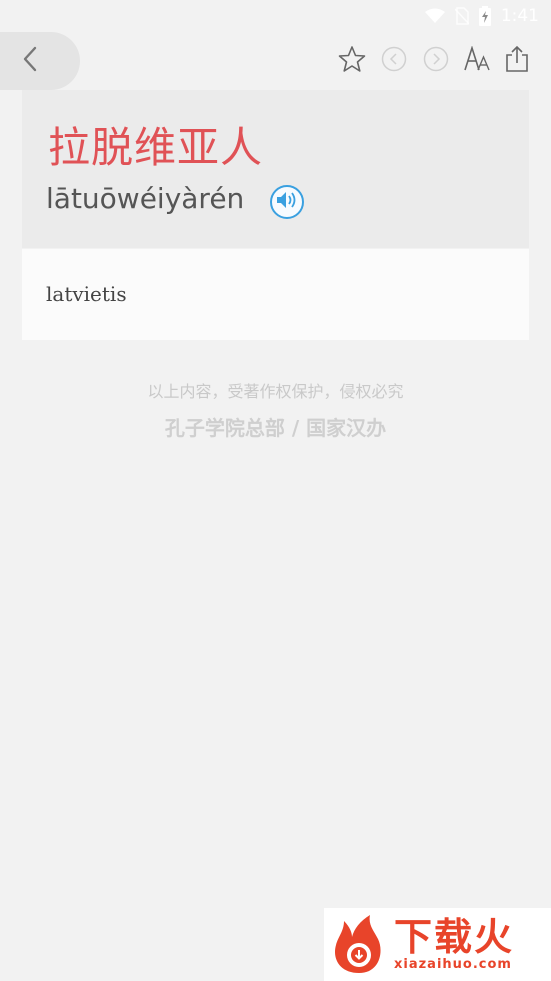 The image size is (551, 981). Describe the element at coordinates (454, 937) in the screenshot. I see `watermark-title: 下载火` at that location.